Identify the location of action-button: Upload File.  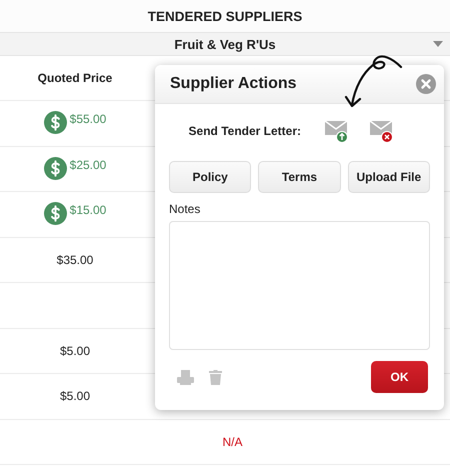
(389, 177).